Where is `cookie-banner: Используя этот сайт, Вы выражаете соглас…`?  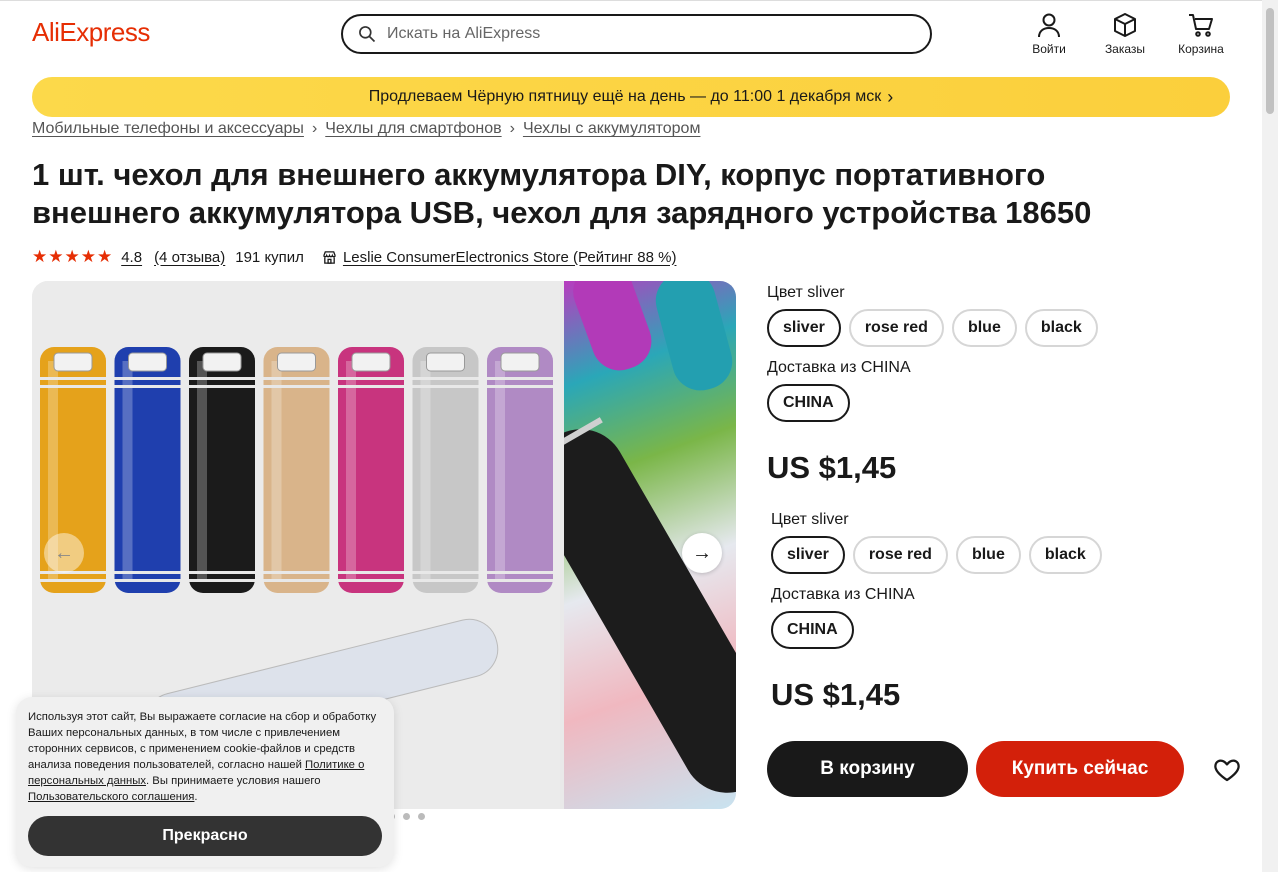
cookie-banner: Используя этот сайт, Вы выражаете соглас… is located at coordinates (205, 782).